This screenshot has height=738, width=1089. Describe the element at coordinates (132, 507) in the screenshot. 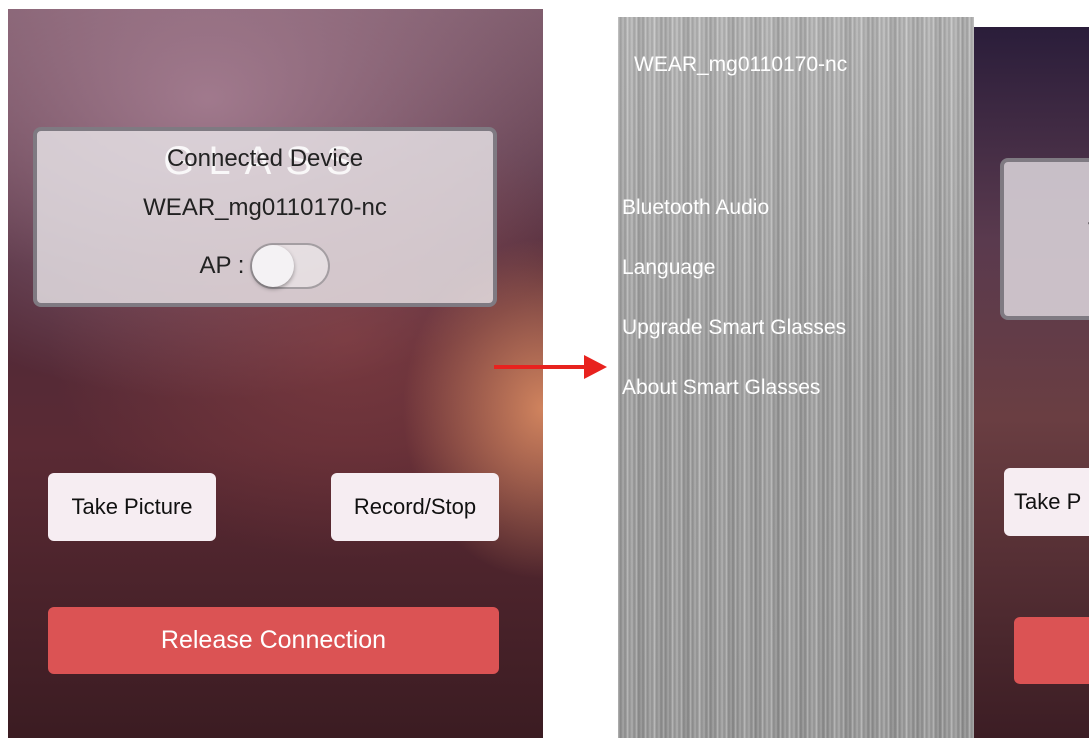

I see `take-picture-button: Take Picture` at that location.